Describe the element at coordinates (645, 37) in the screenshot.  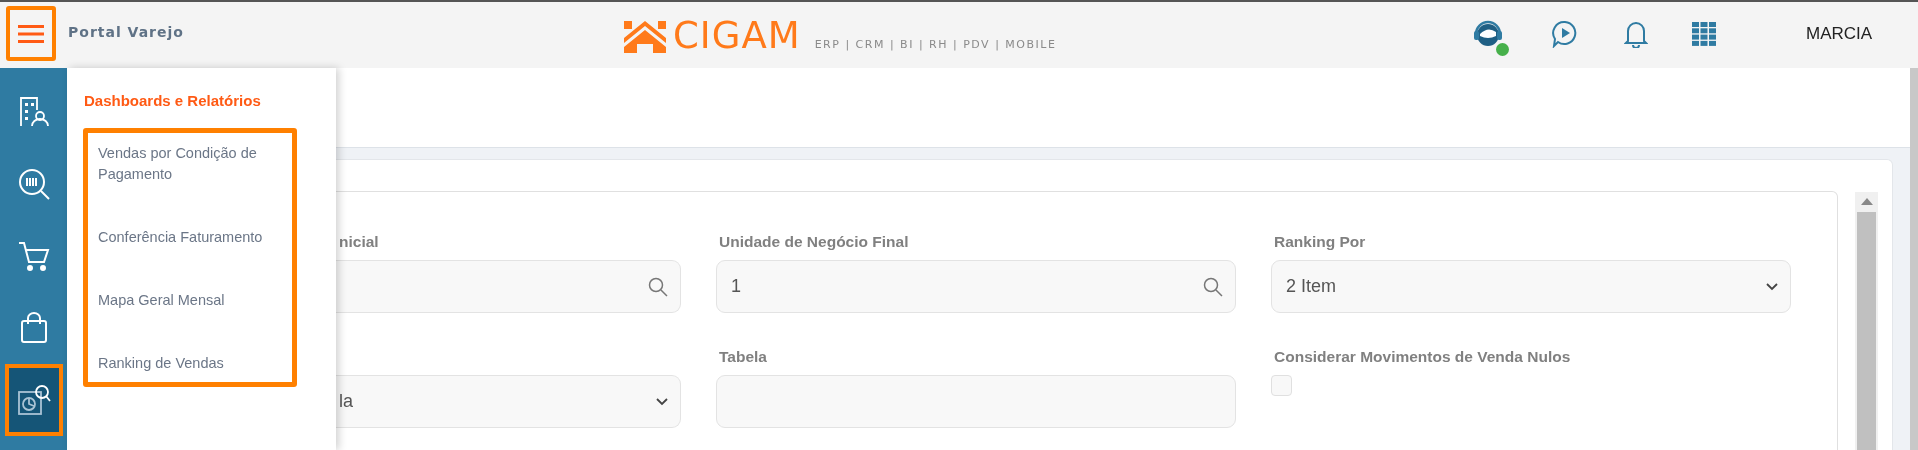
I see `logo-icon` at that location.